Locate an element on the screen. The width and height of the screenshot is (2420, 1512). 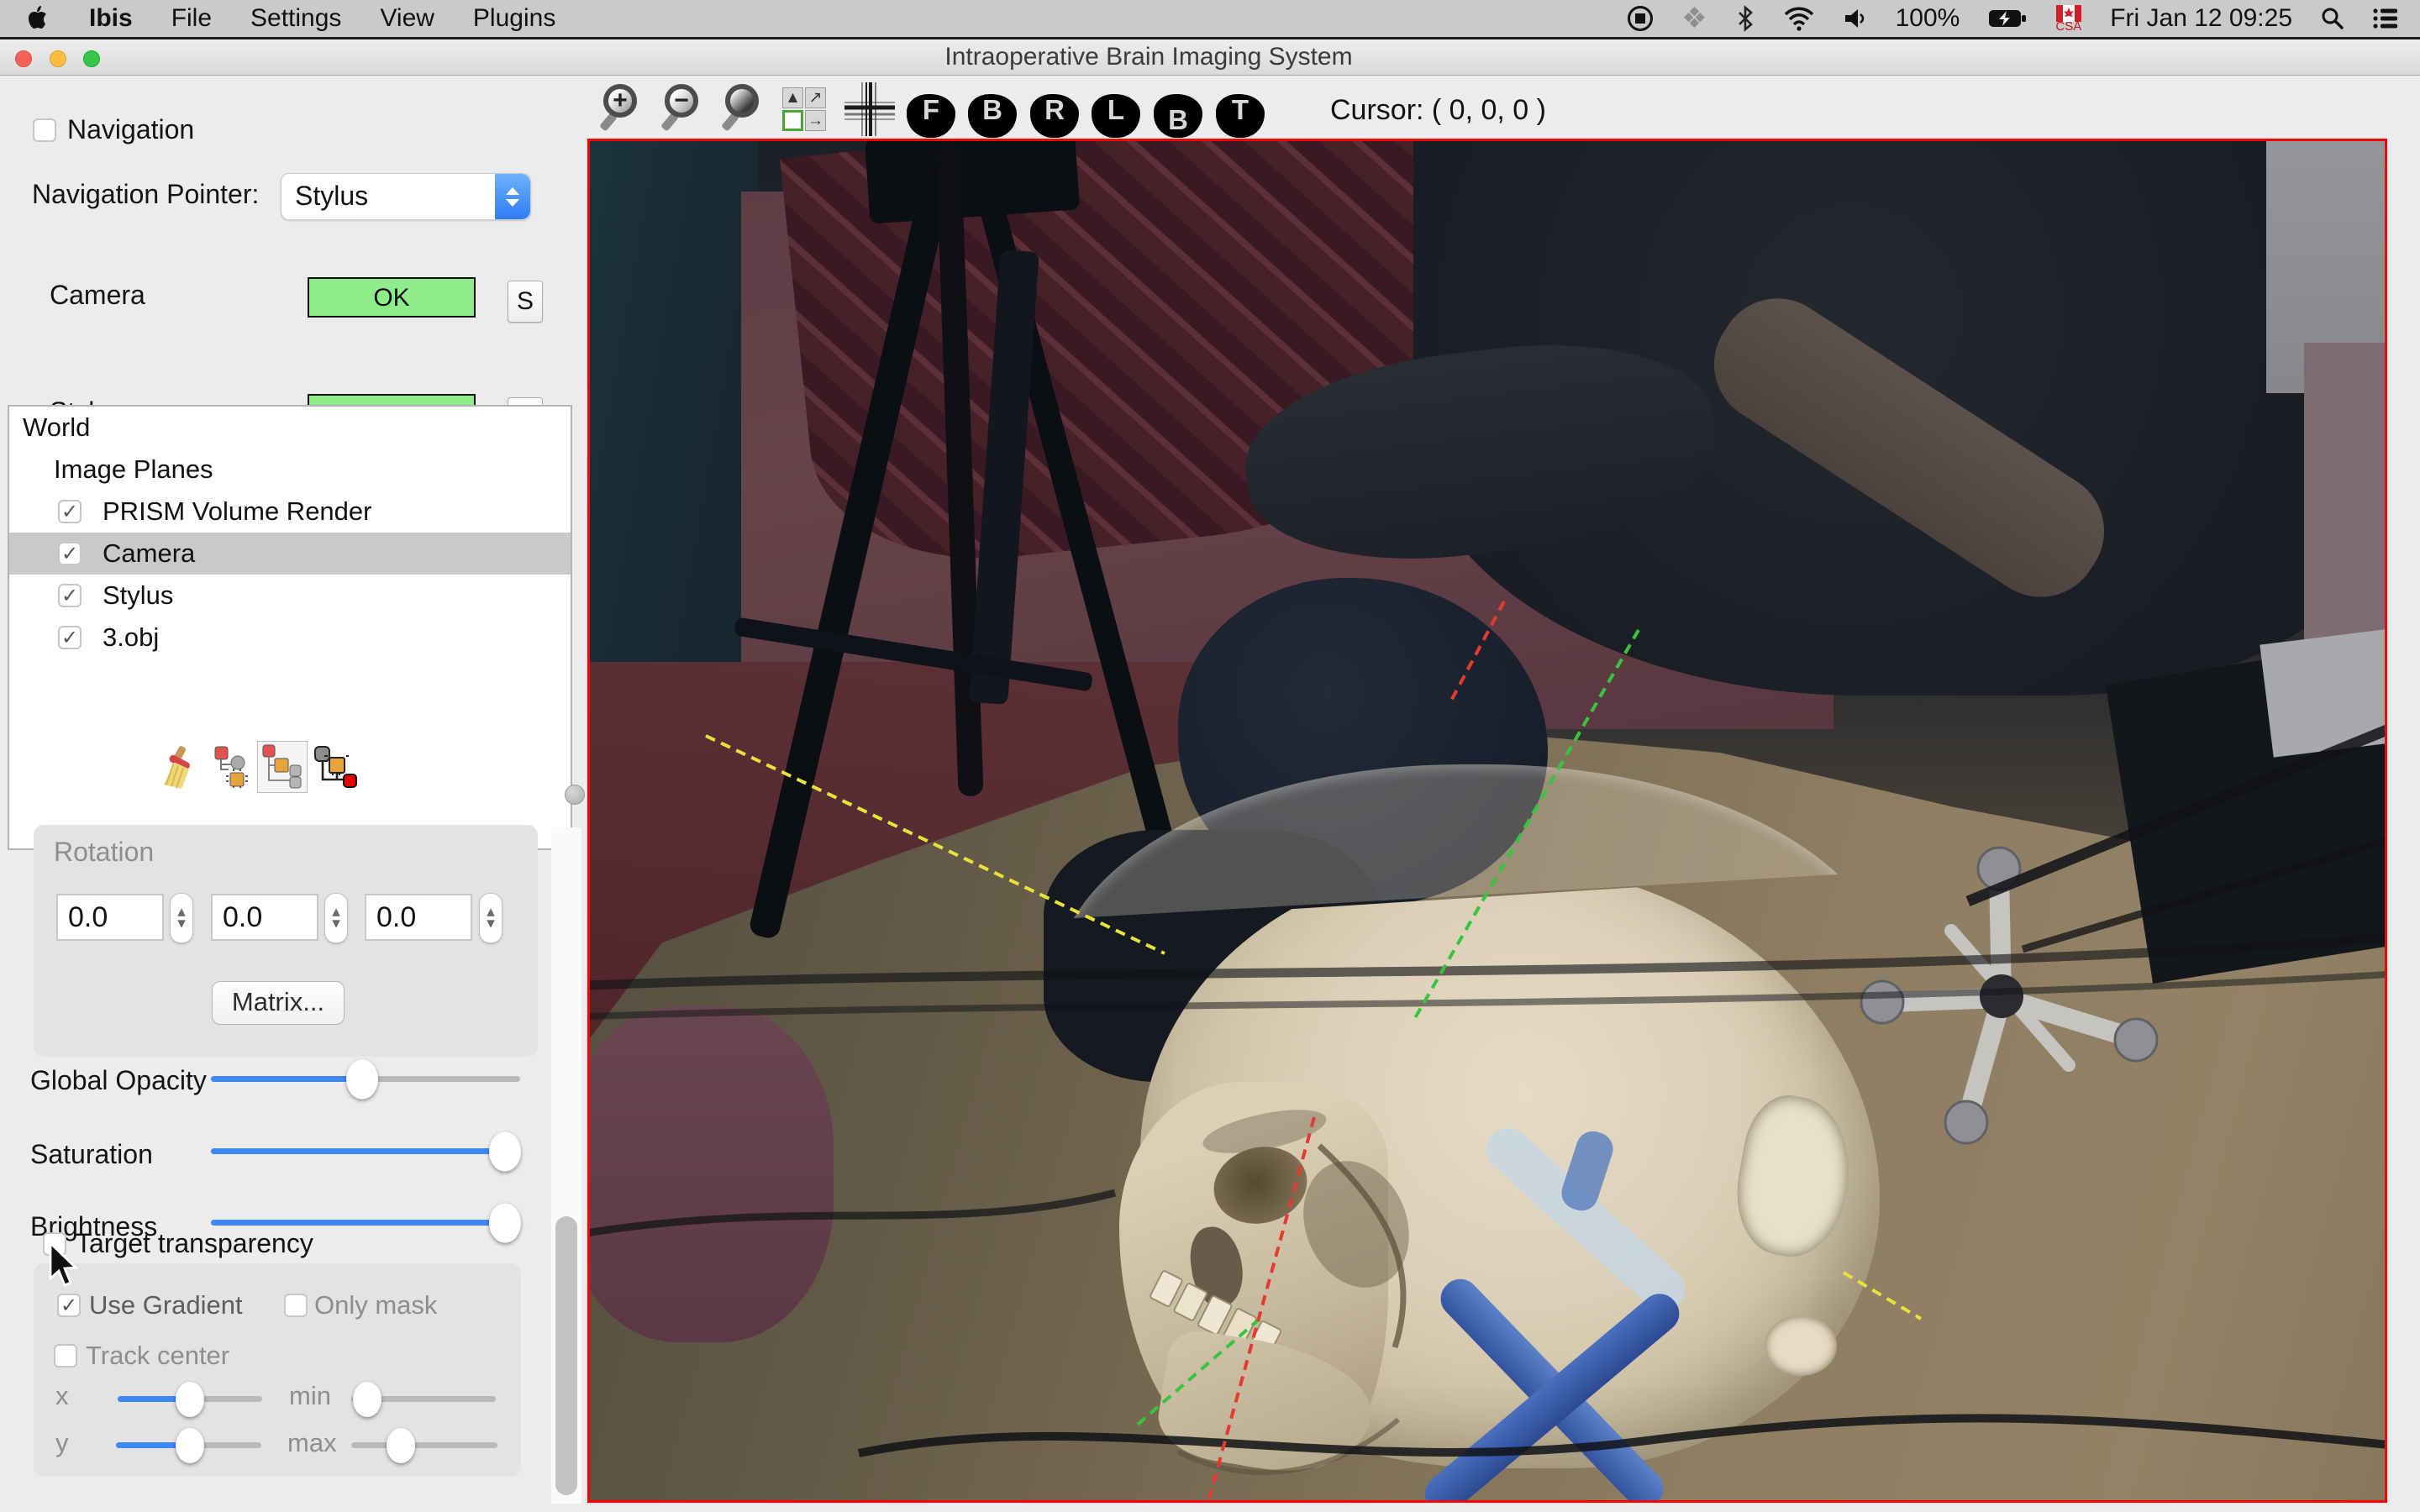
max-thumb is located at coordinates (401, 1445).